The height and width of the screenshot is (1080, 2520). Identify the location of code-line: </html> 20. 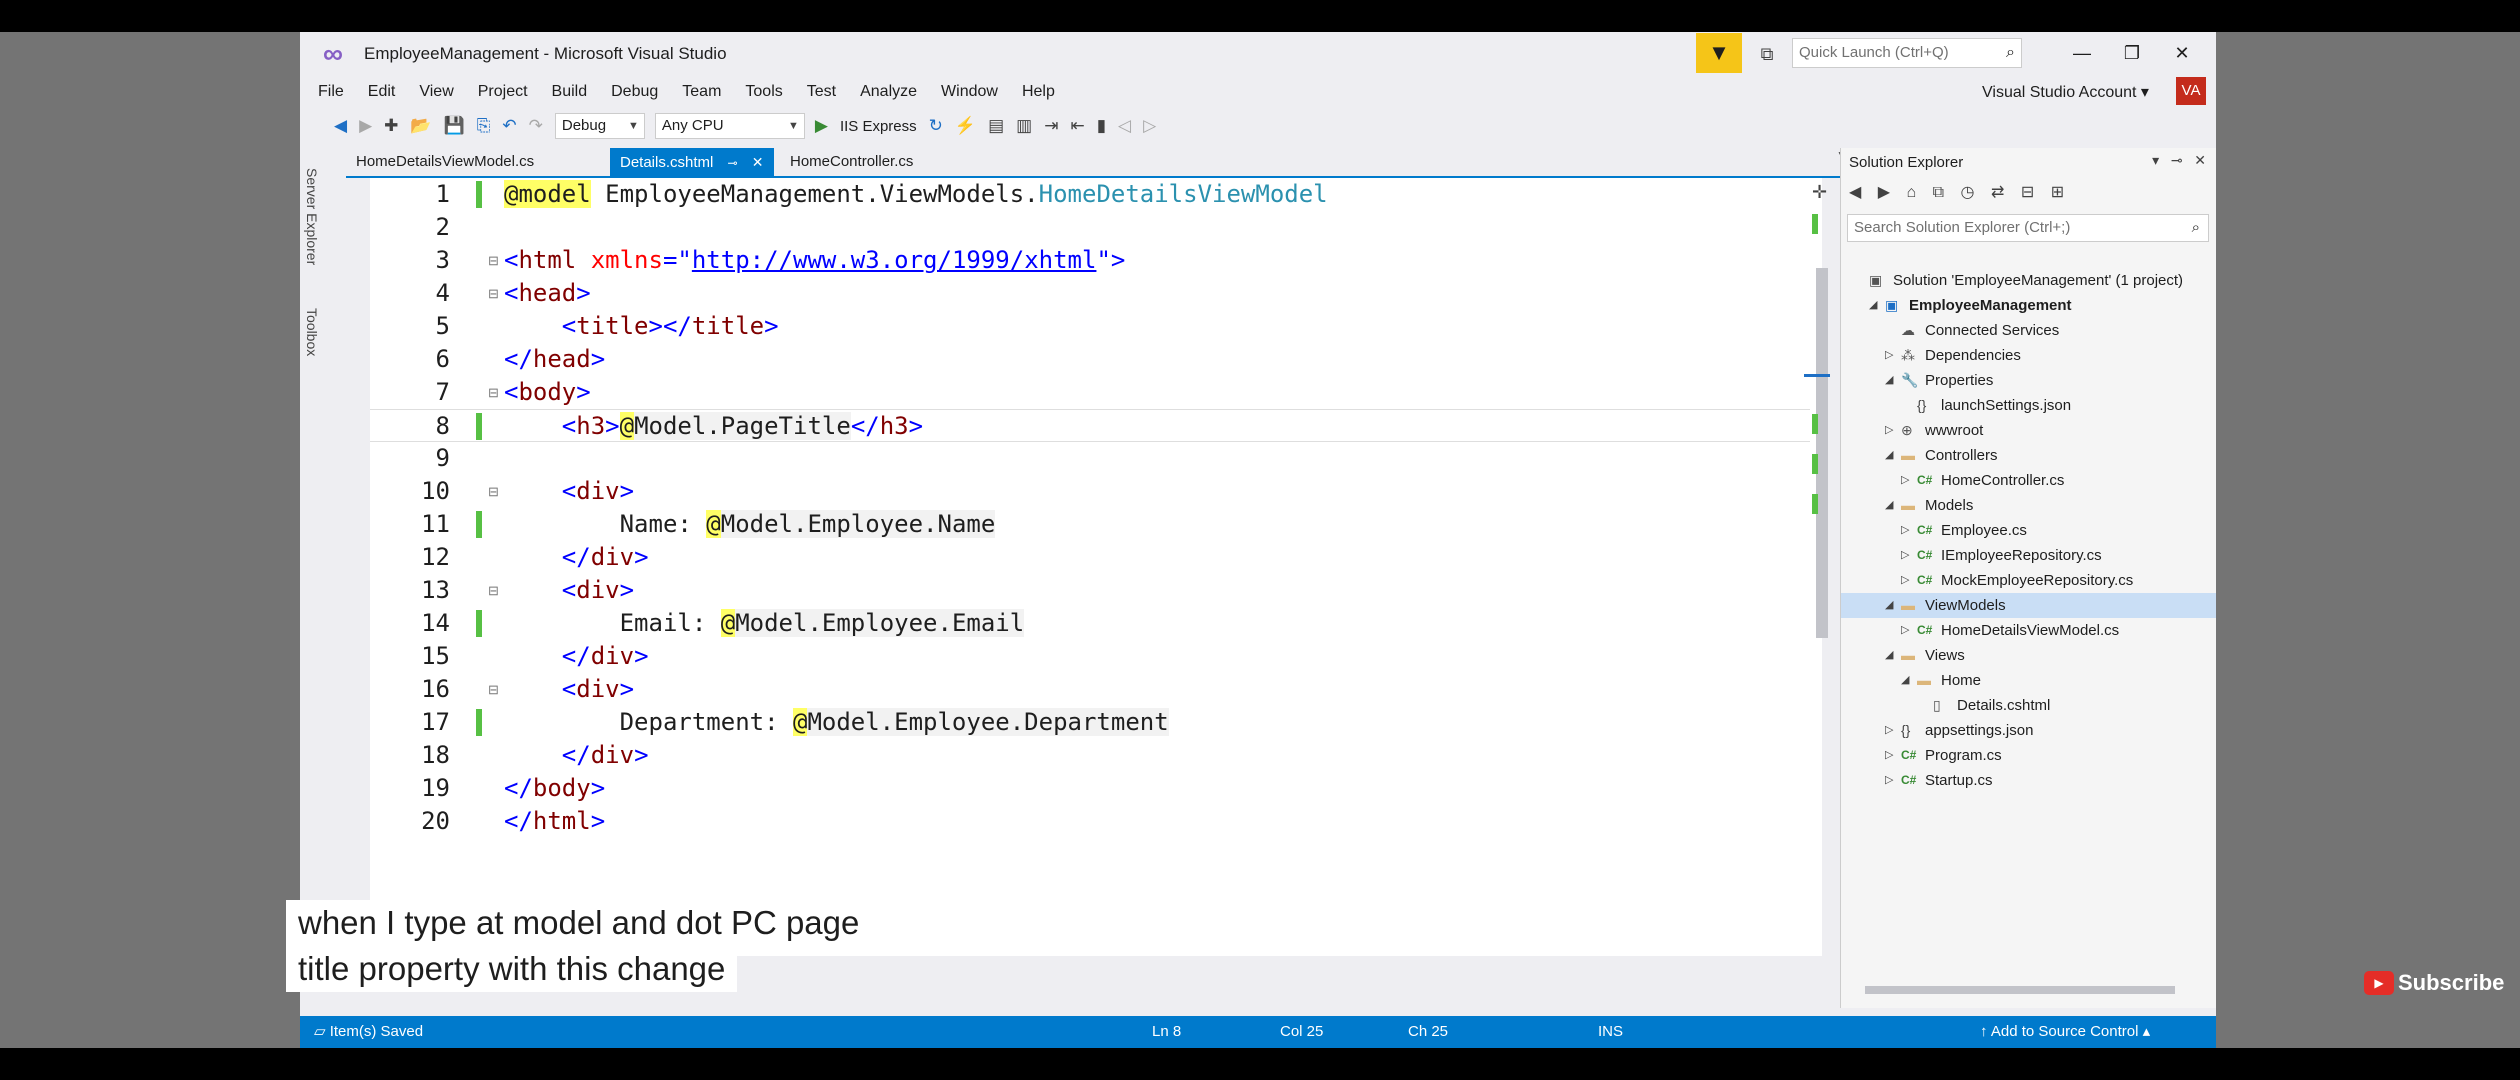
(1090, 821).